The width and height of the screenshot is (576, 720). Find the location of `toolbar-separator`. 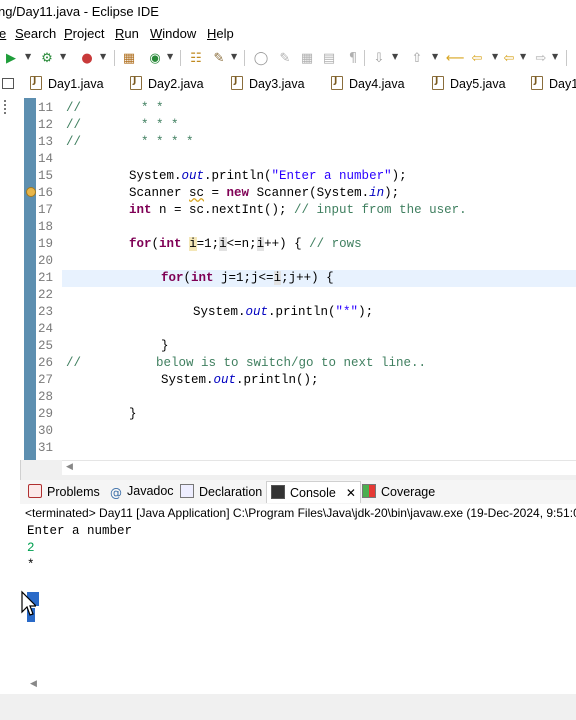

toolbar-separator is located at coordinates (114, 58).